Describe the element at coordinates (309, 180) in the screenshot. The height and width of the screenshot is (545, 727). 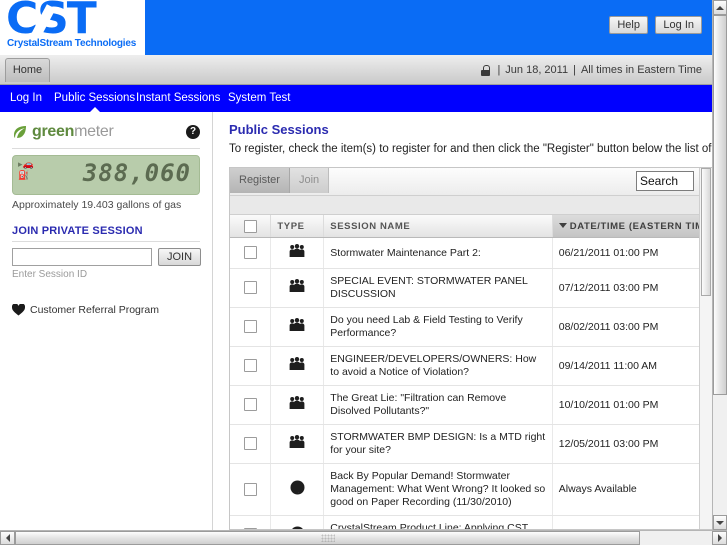
I see `join-session-button: Join` at that location.